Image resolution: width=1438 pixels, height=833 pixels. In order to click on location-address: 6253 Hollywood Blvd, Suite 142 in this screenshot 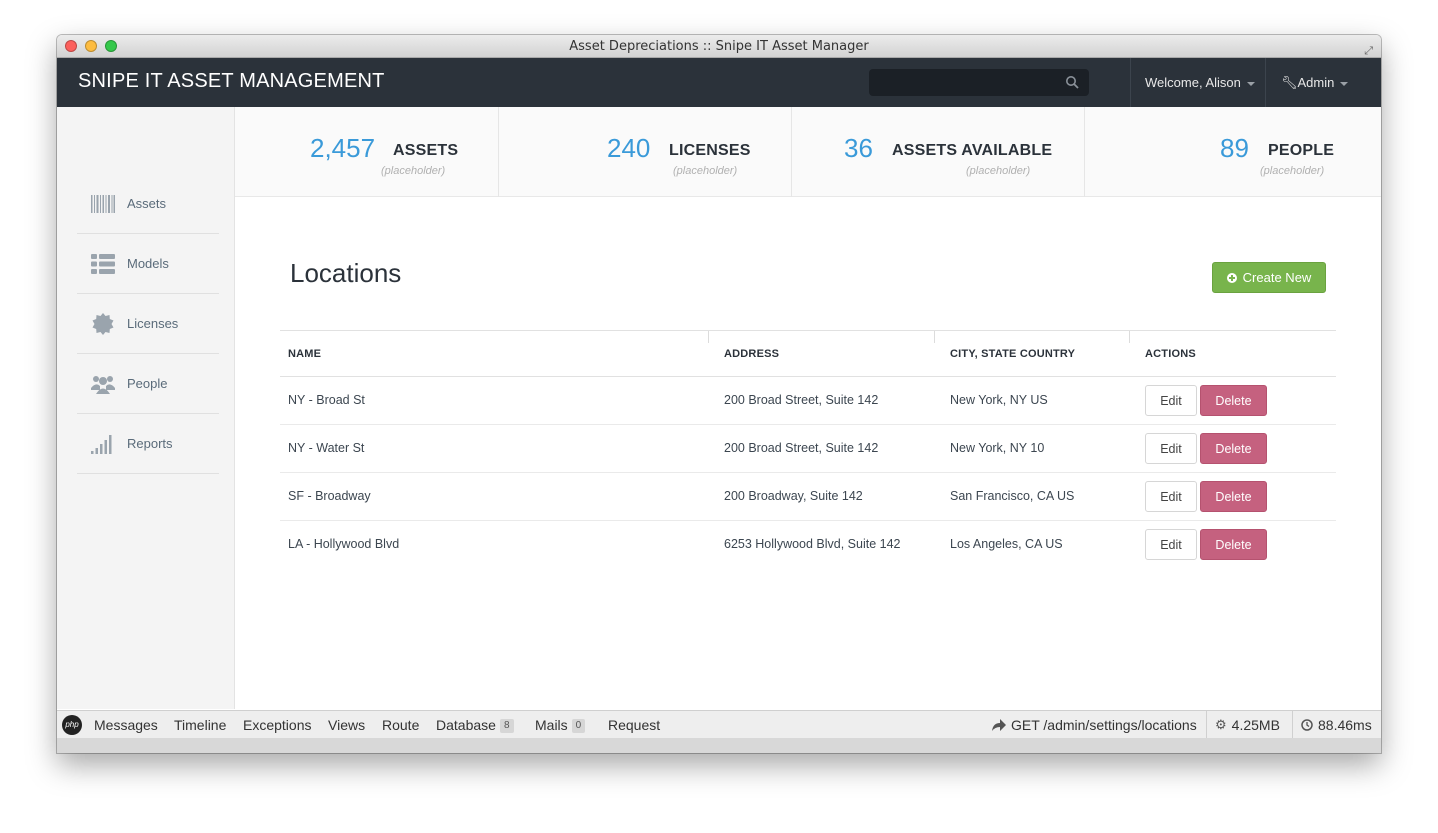, I will do `click(812, 544)`.